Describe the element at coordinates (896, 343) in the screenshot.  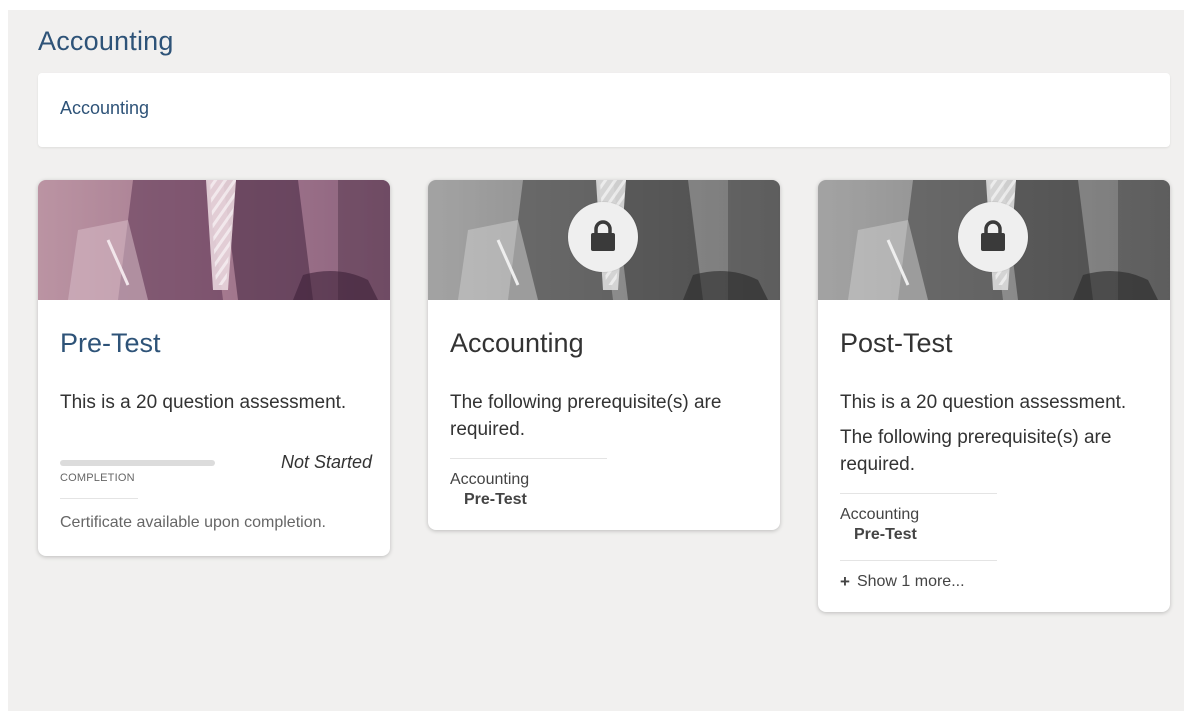
I see `card-title: Post-Test` at that location.